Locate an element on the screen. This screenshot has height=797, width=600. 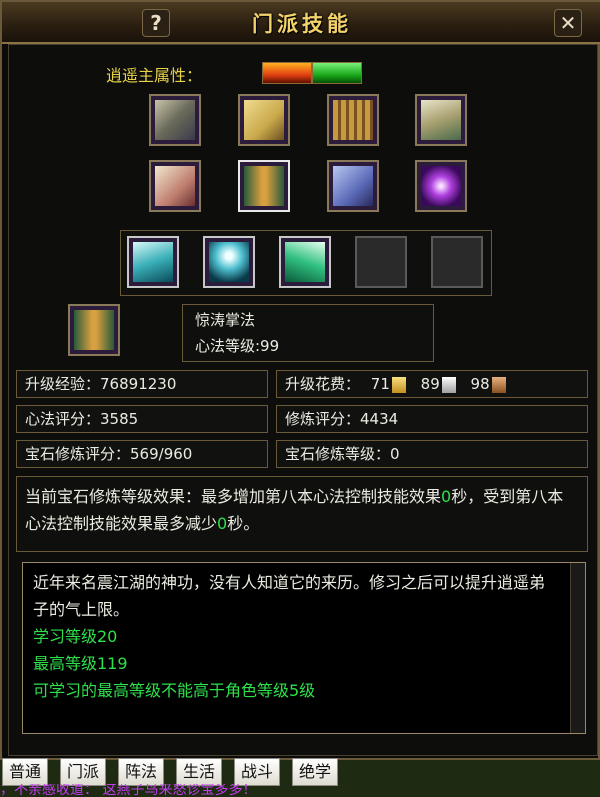
book-stack-icon is located at coordinates (175, 120).